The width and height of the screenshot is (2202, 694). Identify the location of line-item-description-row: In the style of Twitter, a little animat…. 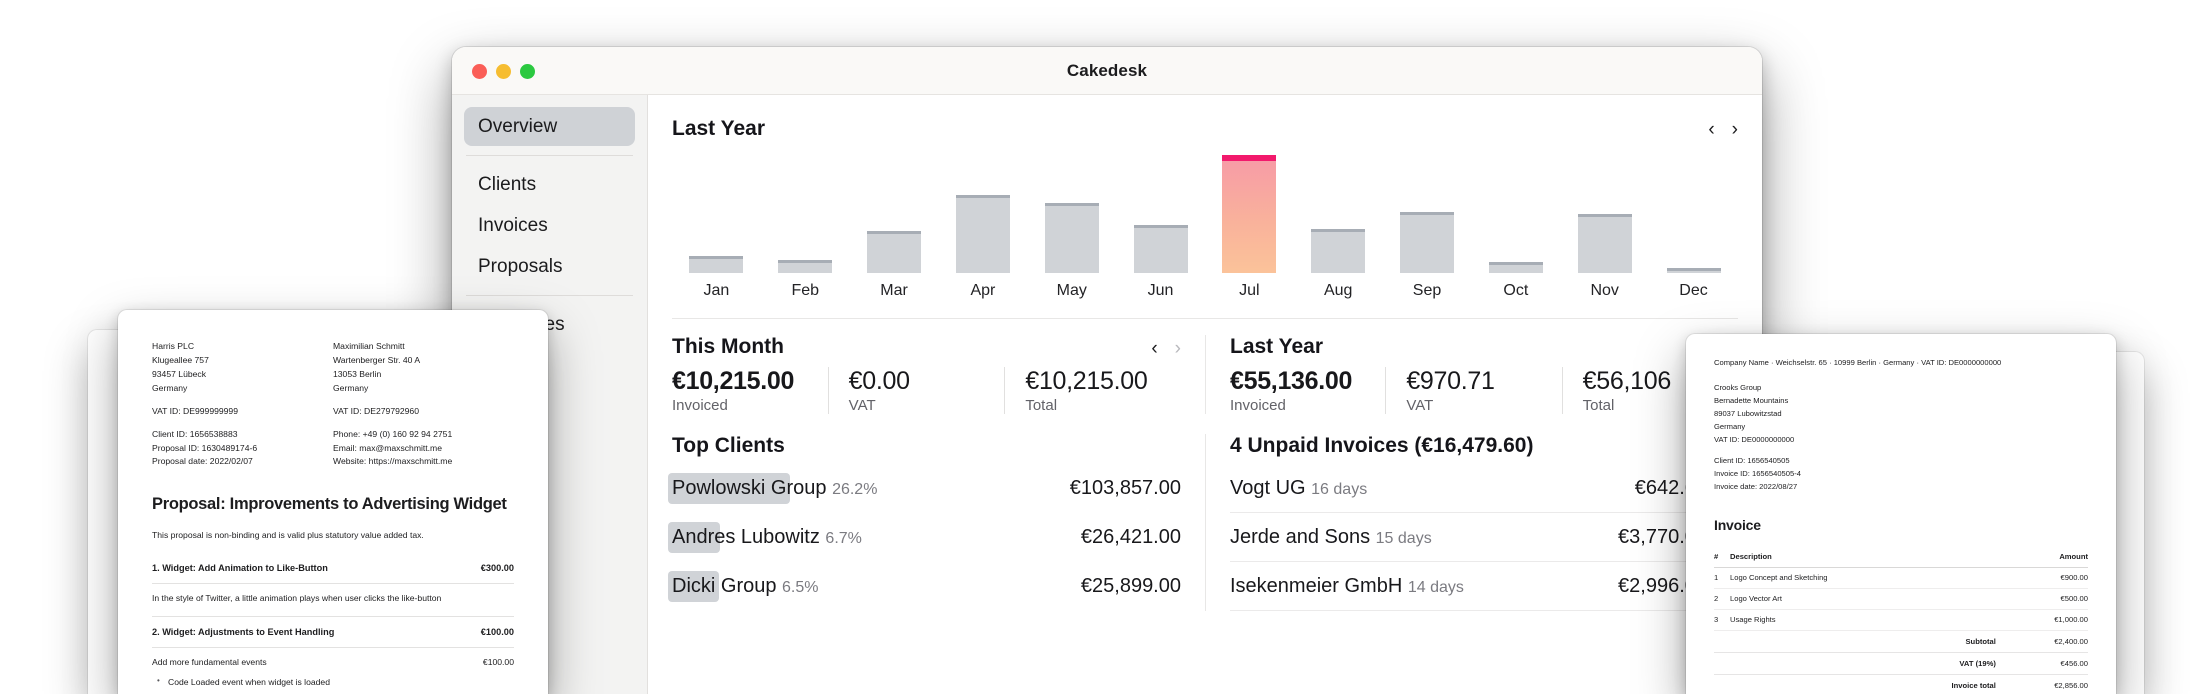
(333, 599).